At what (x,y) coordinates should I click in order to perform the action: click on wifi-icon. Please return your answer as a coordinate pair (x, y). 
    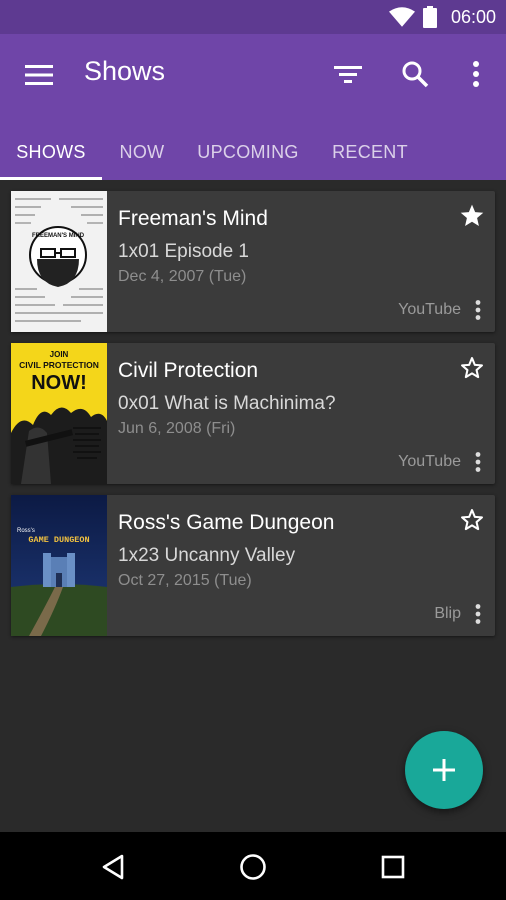
    Looking at the image, I should click on (401, 17).